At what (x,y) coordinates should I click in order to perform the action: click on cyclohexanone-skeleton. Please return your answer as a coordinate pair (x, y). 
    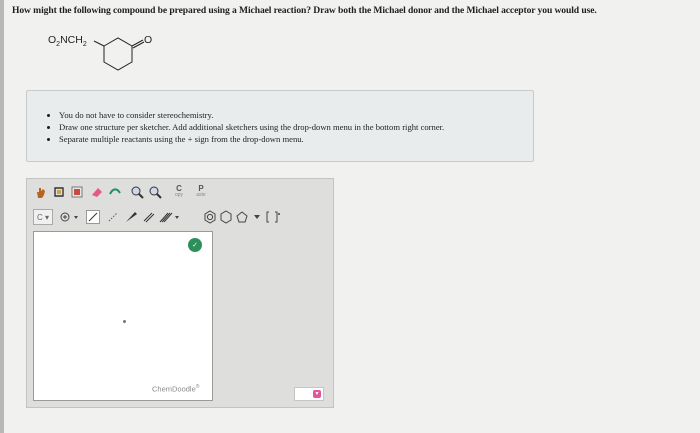
    Looking at the image, I should click on (119, 54).